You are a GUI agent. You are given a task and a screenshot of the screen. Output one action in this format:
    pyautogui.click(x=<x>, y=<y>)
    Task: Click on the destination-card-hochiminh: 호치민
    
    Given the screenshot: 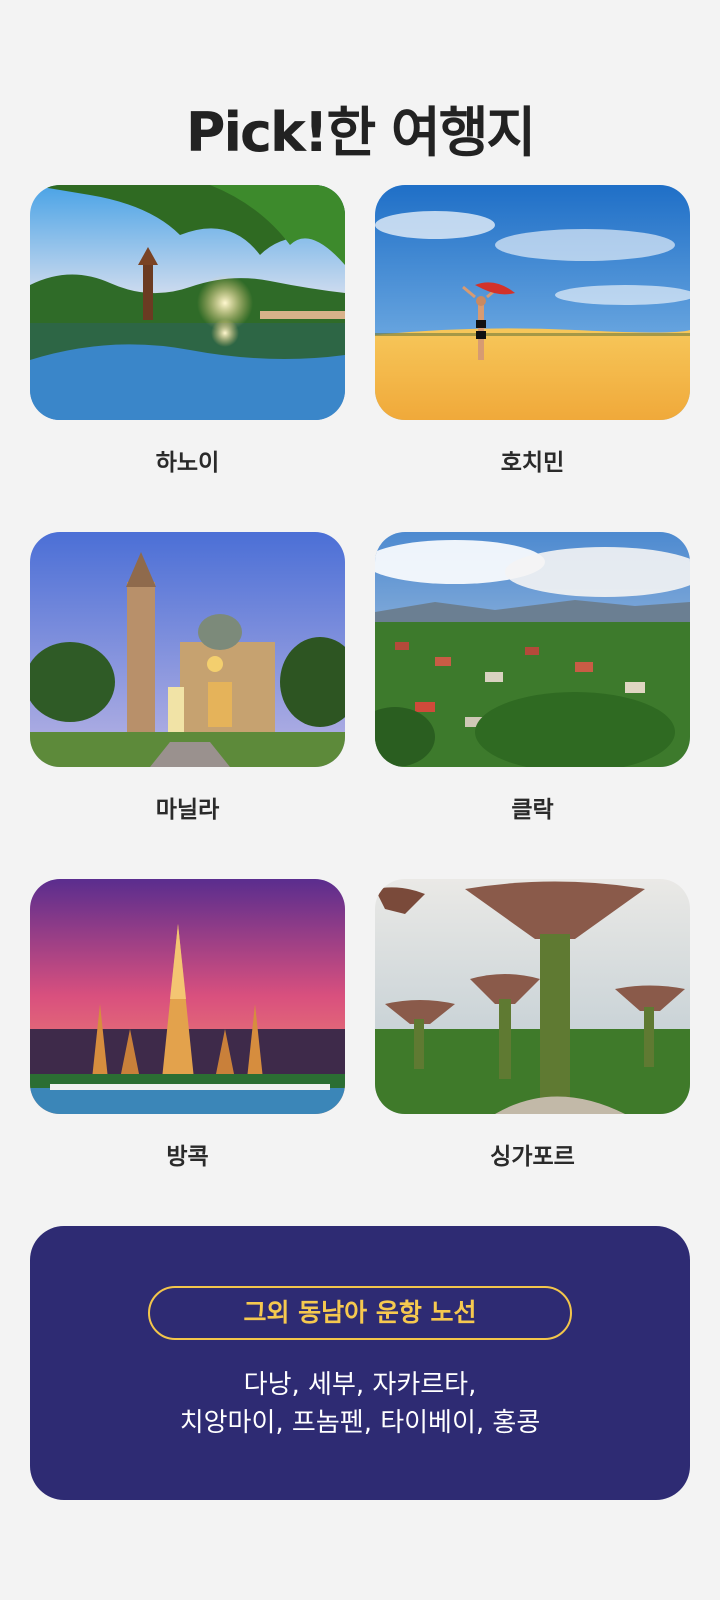 What is the action you would take?
    pyautogui.click(x=532, y=358)
    